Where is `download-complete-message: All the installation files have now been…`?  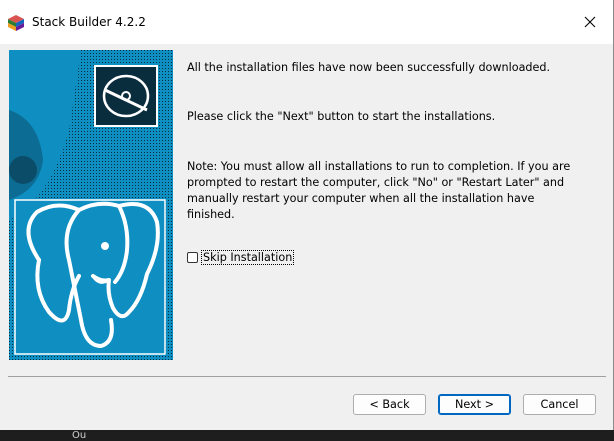 download-complete-message: All the installation files have now been… is located at coordinates (369, 67).